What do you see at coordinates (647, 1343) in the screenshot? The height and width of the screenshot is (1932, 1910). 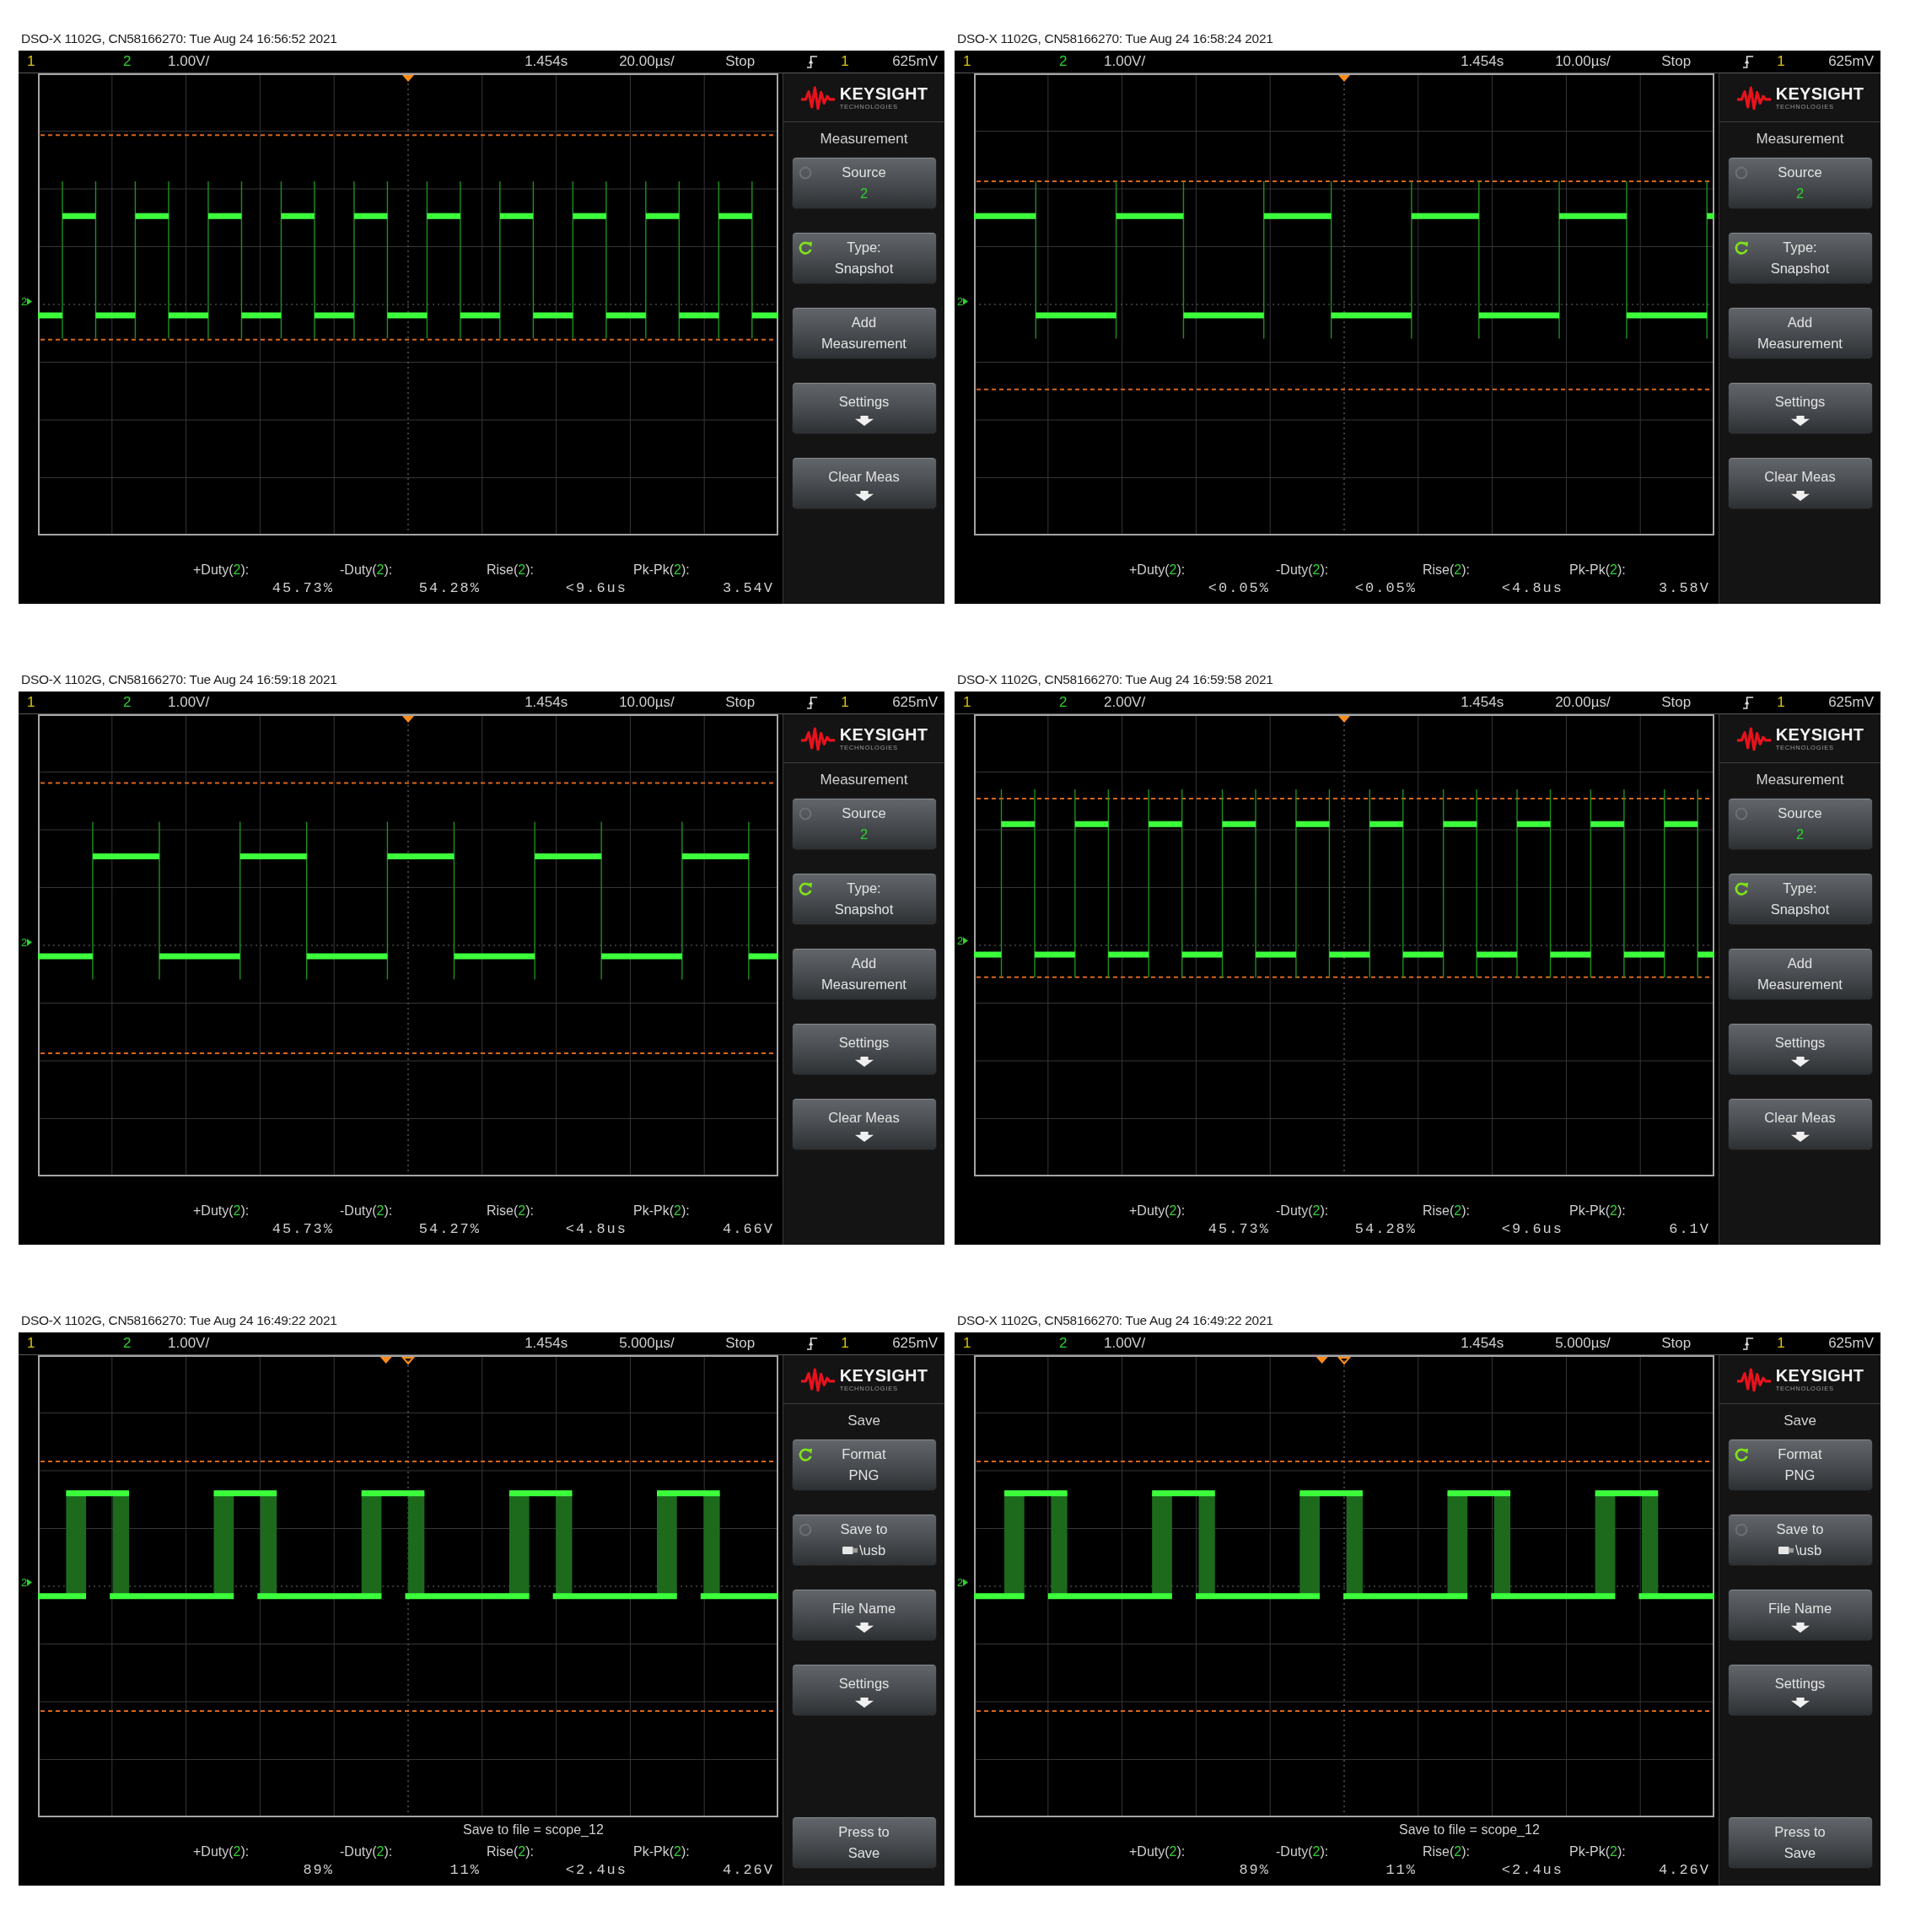 I see `timebase-readout: 5.000µs/` at bounding box center [647, 1343].